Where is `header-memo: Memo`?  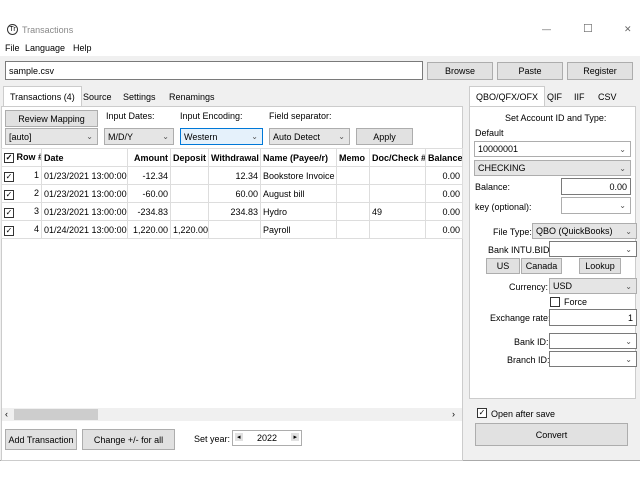
header-memo: Memo is located at coordinates (353, 157).